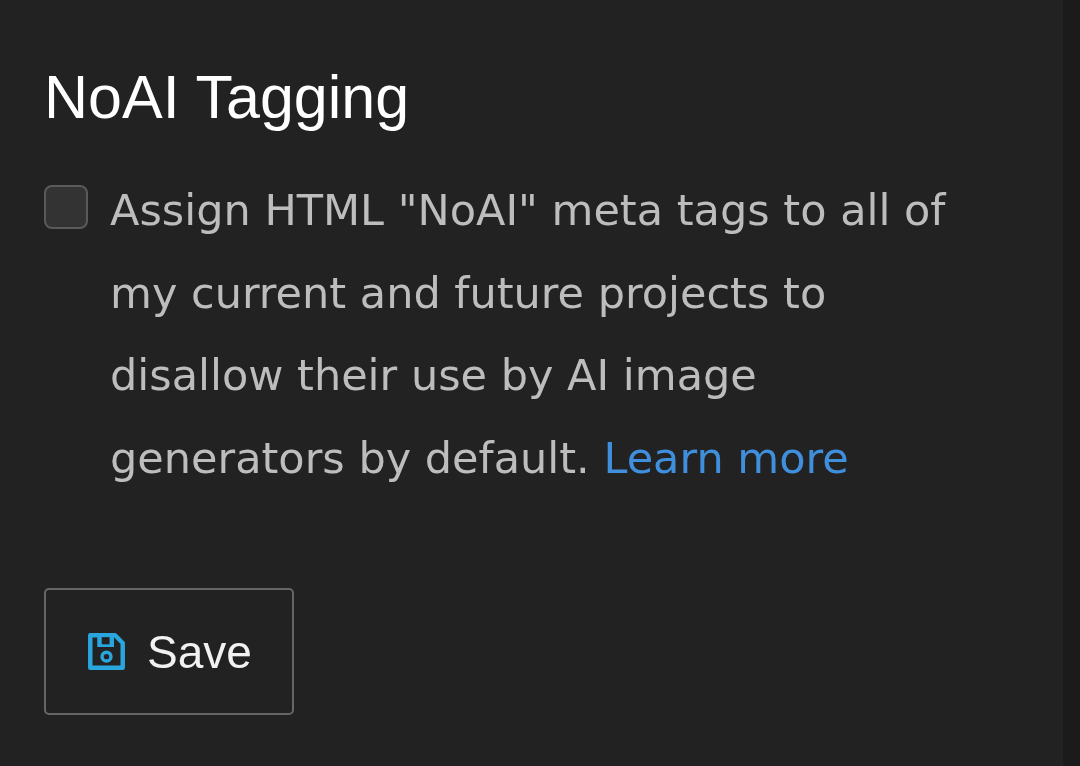 The image size is (1080, 766). I want to click on save-button: Save, so click(169, 651).